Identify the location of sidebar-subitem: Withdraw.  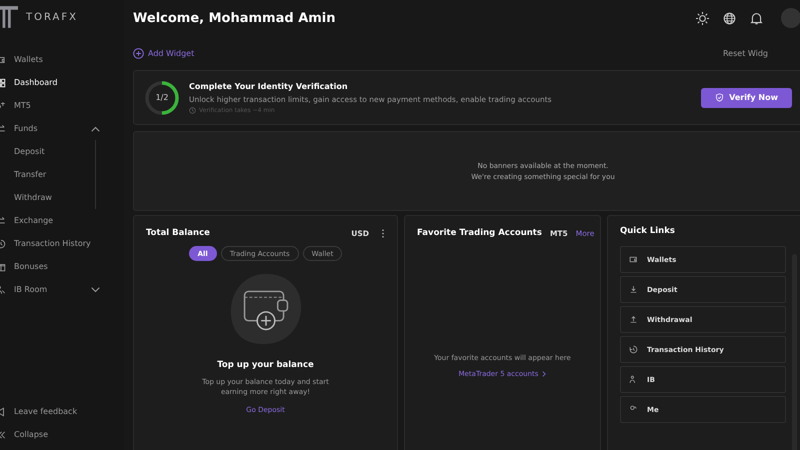
(54, 197).